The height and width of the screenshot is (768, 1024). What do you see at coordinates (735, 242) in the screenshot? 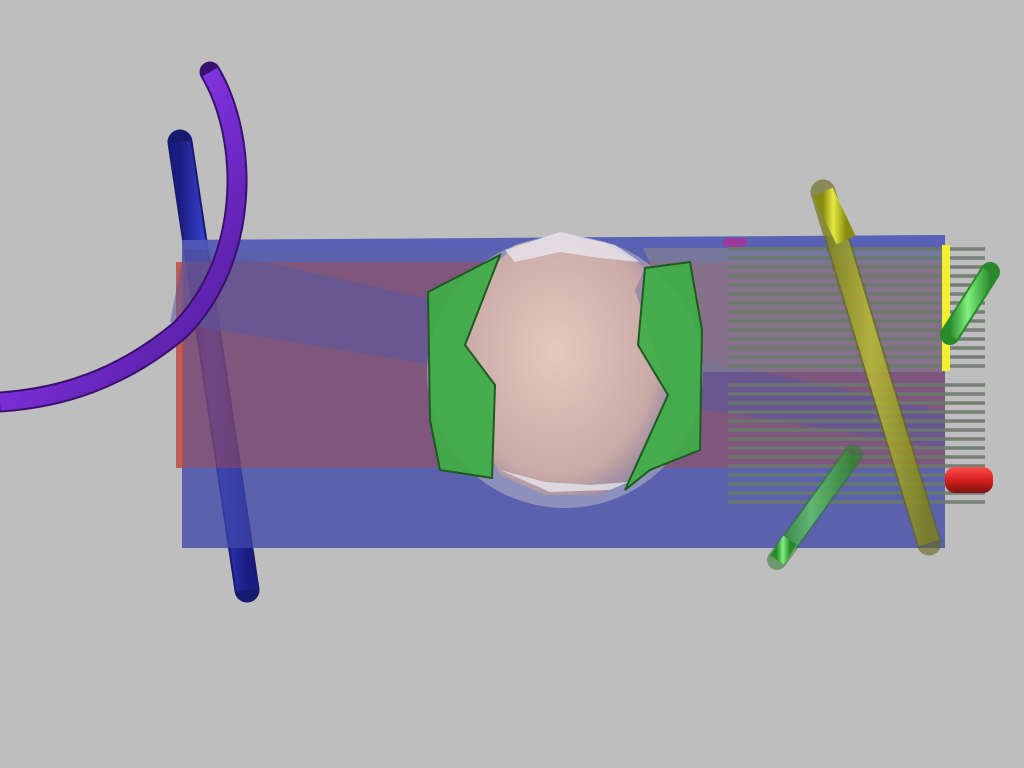
I see `magenta-cap` at bounding box center [735, 242].